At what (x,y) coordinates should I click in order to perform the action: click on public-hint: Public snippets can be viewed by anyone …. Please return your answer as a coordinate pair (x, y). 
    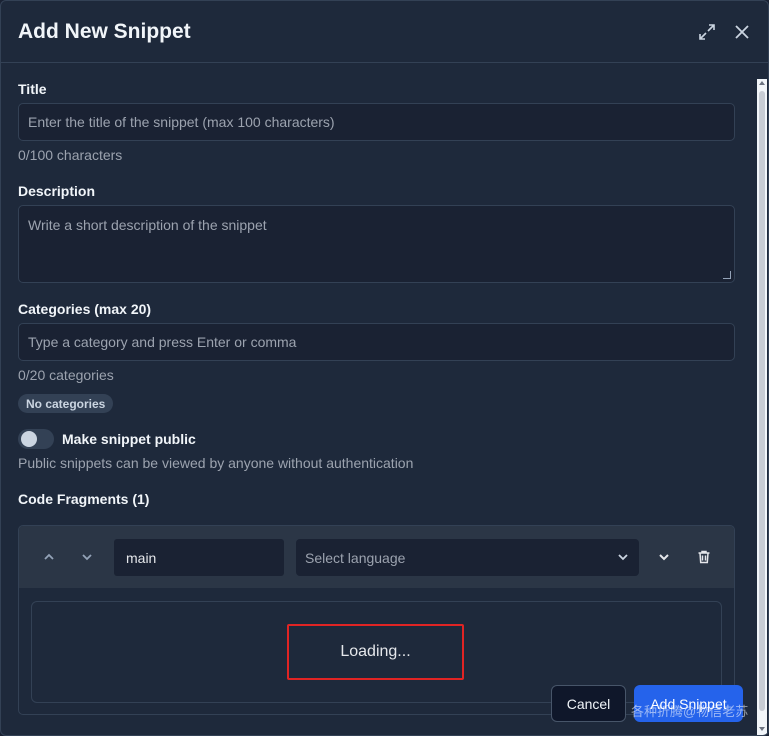
    Looking at the image, I should click on (216, 463).